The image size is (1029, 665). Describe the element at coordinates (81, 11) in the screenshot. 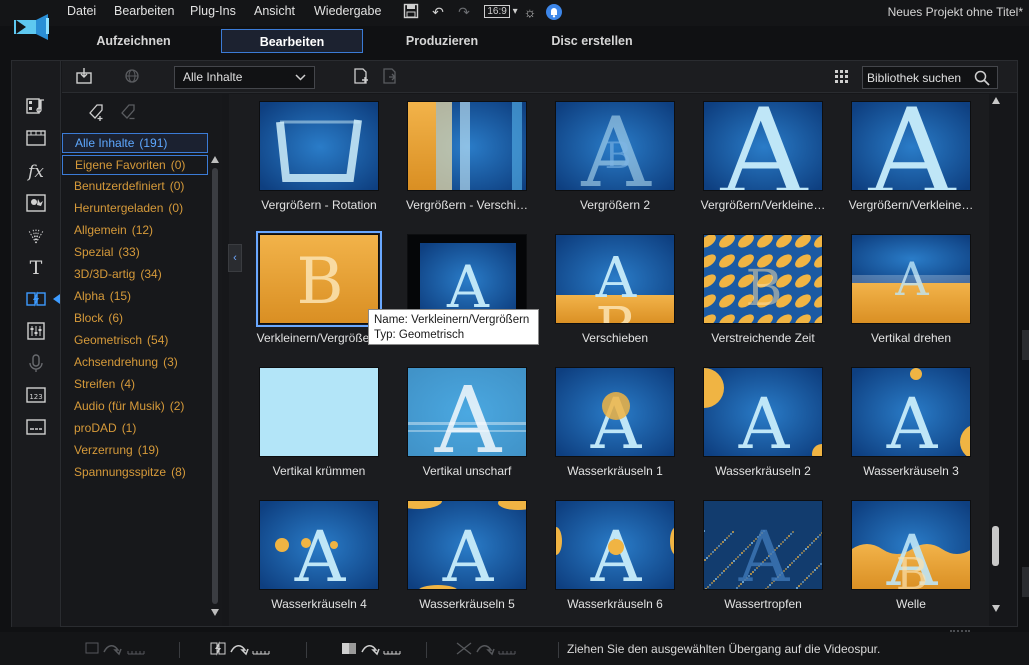

I see `menu-datei: Datei` at that location.